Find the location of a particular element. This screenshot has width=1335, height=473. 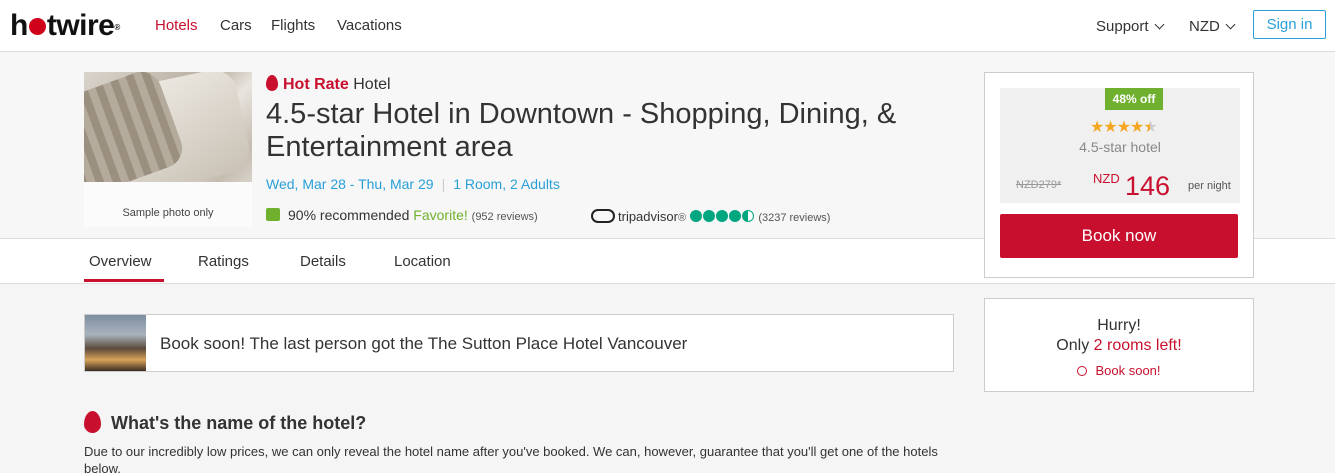

star-label: 4.5-star hotel is located at coordinates (1120, 147).